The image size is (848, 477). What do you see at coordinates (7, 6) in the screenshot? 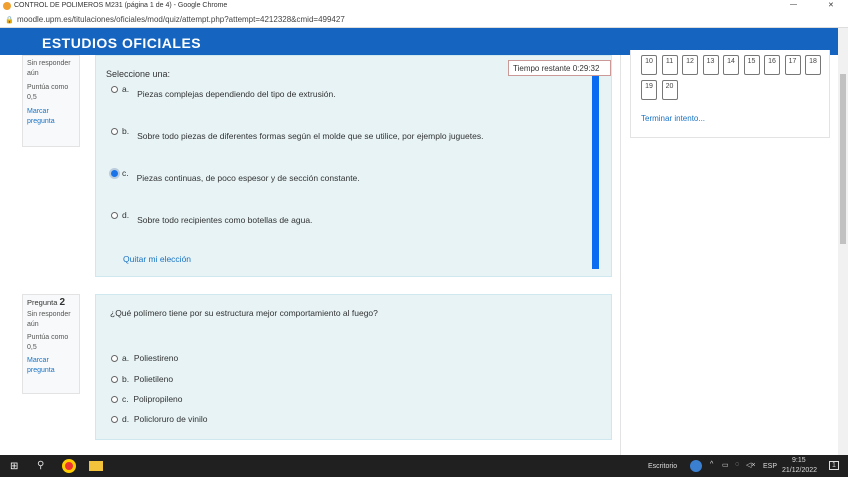
I see `chrome-icon` at bounding box center [7, 6].